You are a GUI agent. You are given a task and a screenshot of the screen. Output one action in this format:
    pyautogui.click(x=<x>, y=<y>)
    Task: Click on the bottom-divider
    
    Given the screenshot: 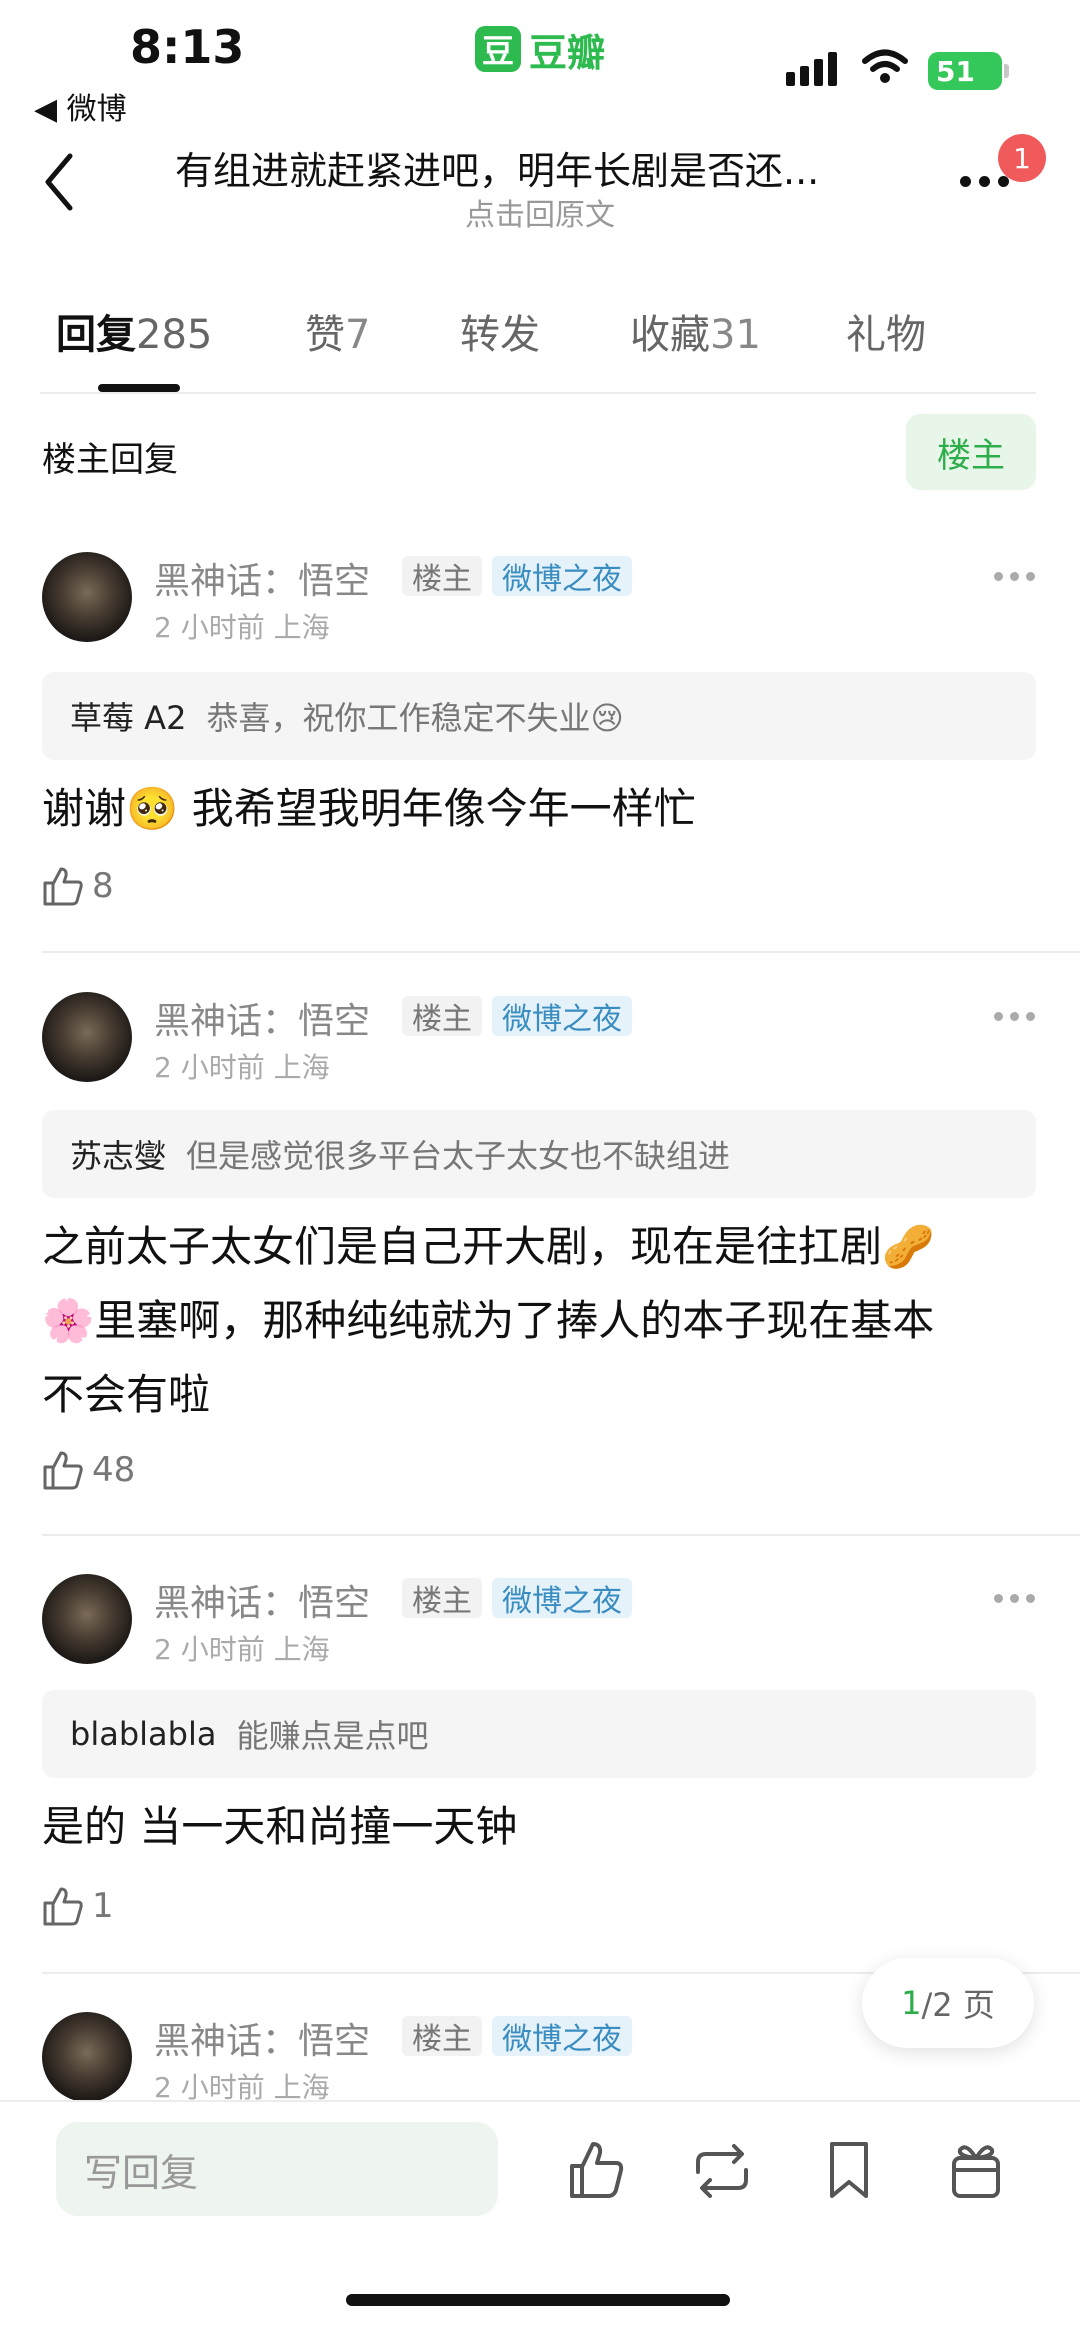 What is the action you would take?
    pyautogui.click(x=540, y=2101)
    